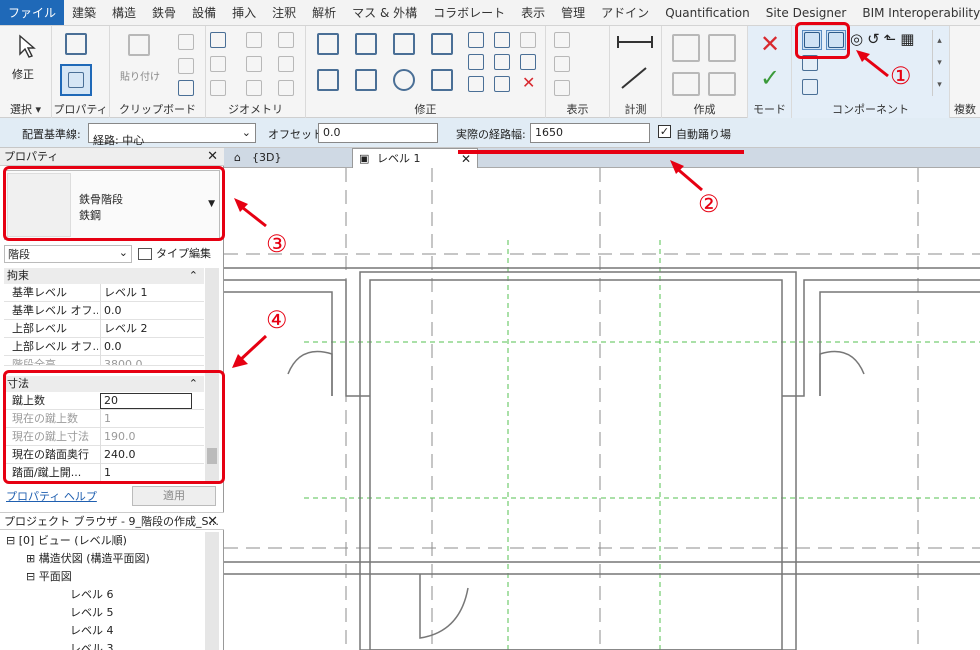 This screenshot has height=650, width=980. What do you see at coordinates (104, 276) in the screenshot?
I see `section-constraints: 拘束 ⌃` at bounding box center [104, 276].